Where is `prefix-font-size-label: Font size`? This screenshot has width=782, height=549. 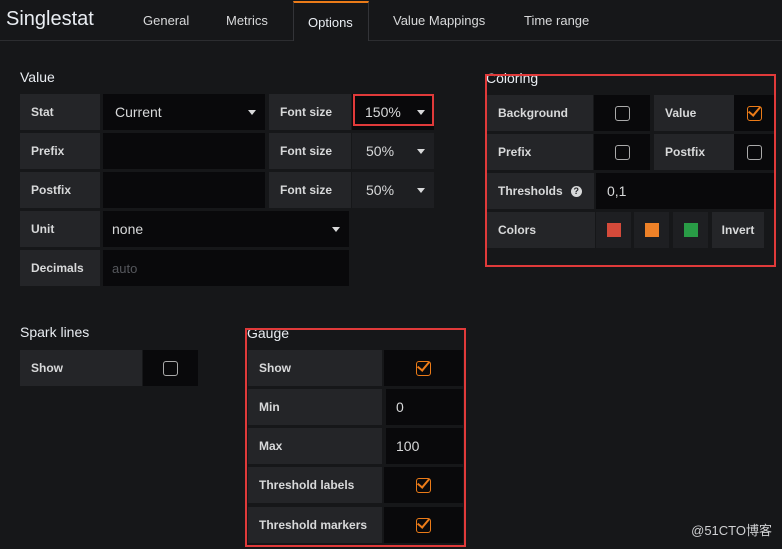
prefix-font-size-label: Font size is located at coordinates (310, 151).